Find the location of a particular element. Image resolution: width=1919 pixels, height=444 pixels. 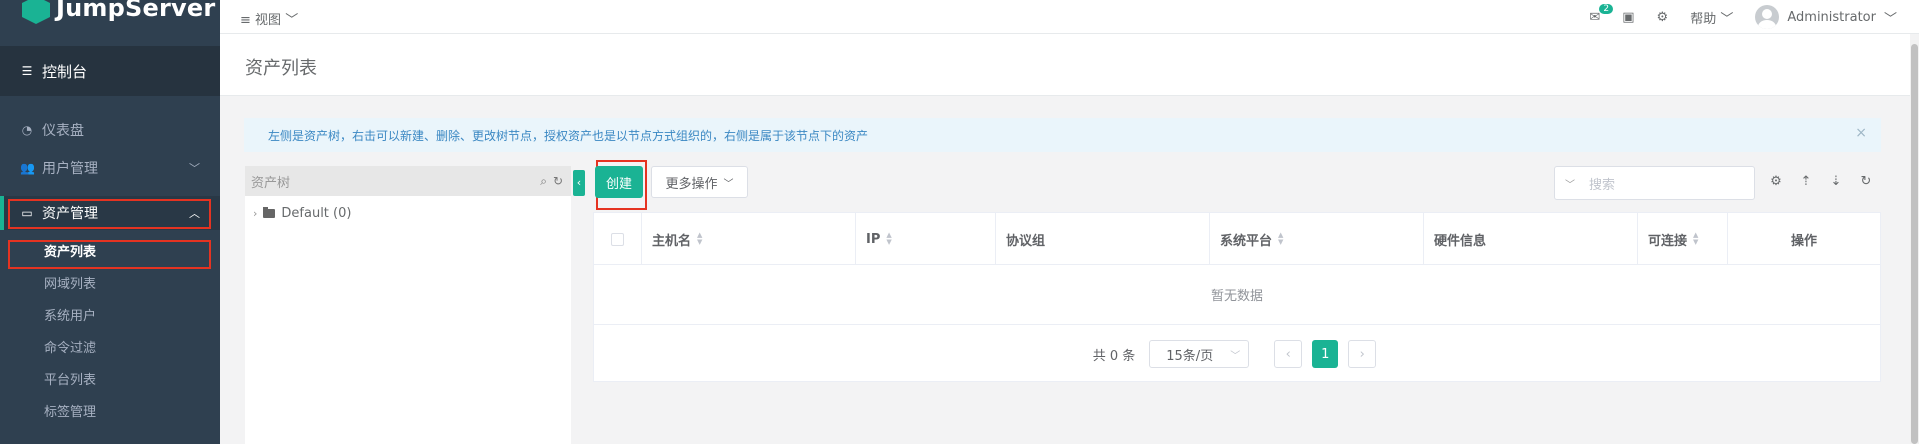

column-header-label: 主机名 is located at coordinates (672, 241).